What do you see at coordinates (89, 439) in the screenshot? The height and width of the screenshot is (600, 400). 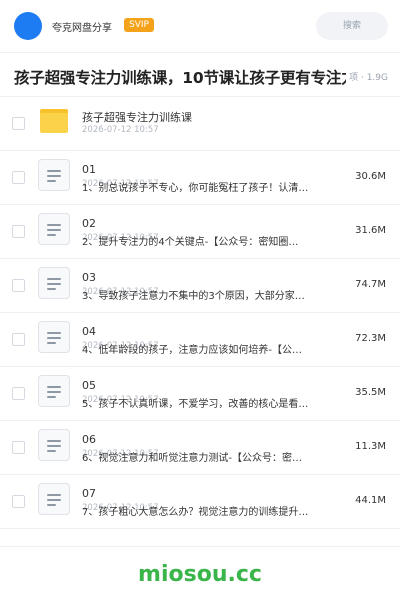 I see `file-number: 06` at bounding box center [89, 439].